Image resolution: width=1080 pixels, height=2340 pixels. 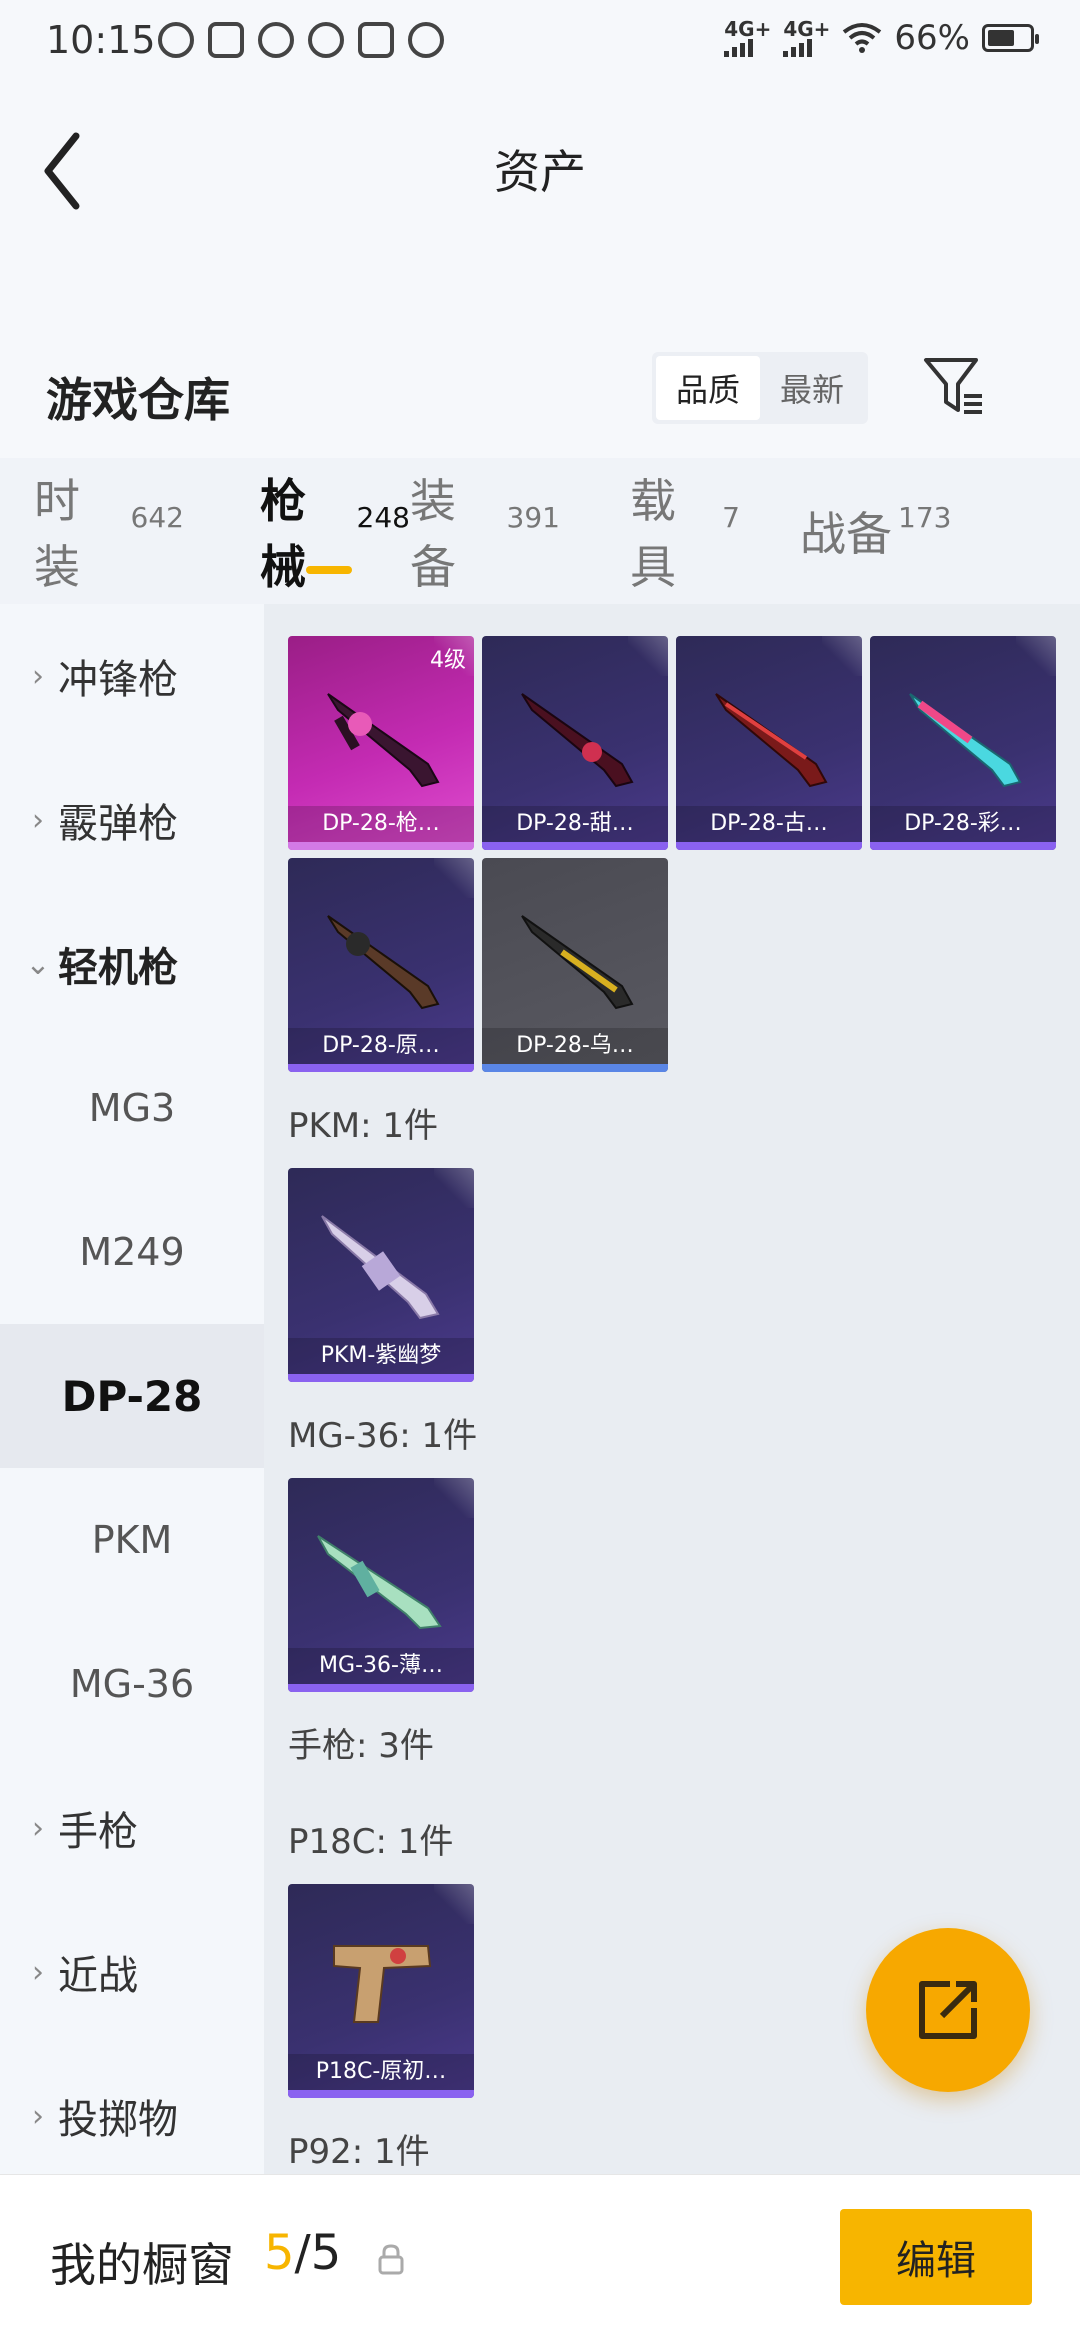 I want to click on side-item-throwable: › 投掷物, so click(x=132, y=2116).